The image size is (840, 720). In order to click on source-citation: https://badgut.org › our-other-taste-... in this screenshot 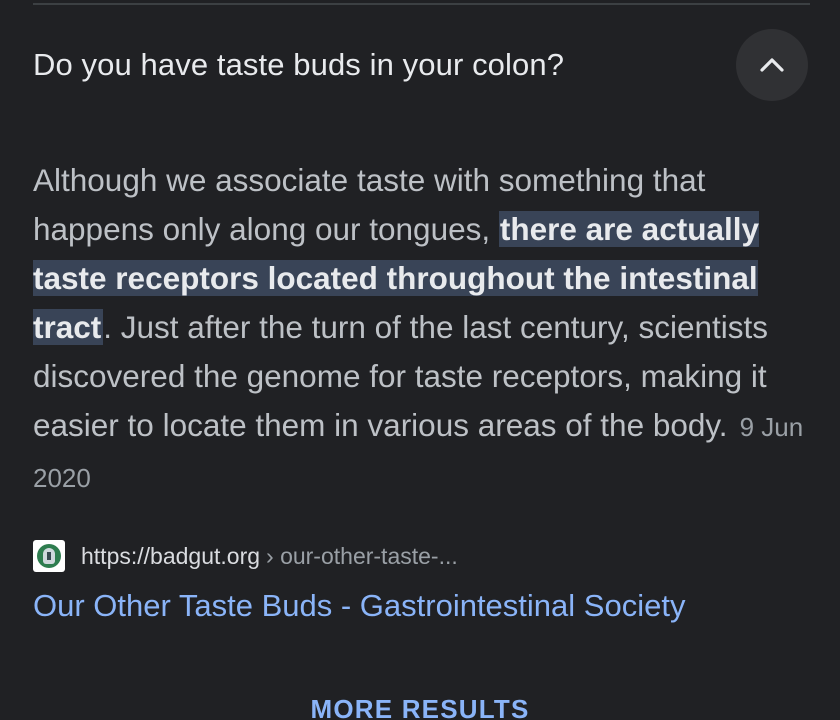, I will do `click(245, 556)`.